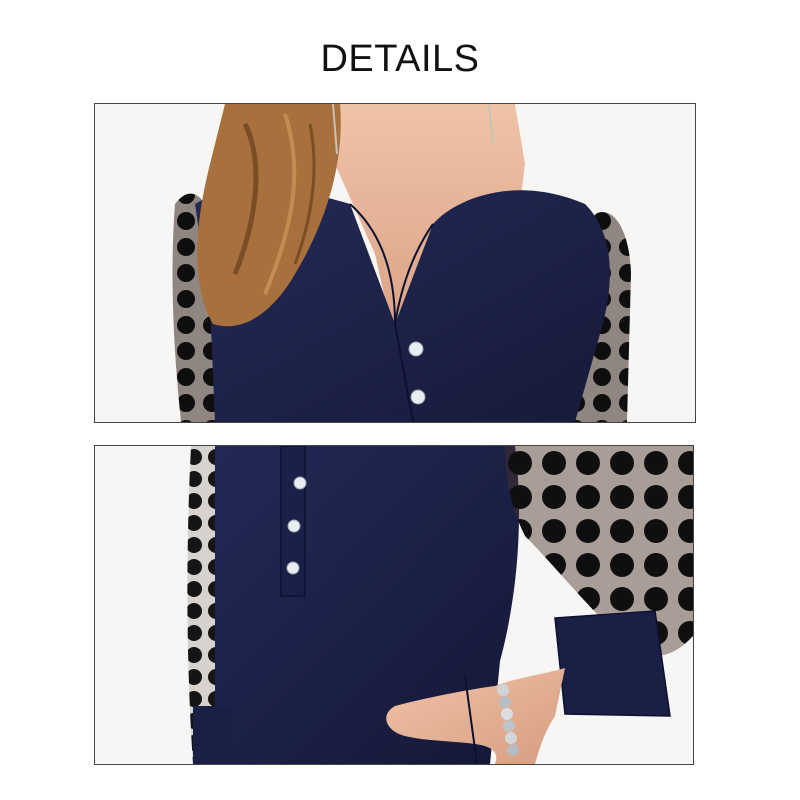  I want to click on left-cuff, so click(213, 735).